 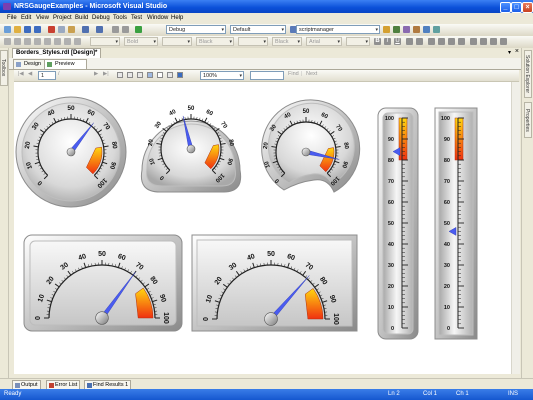 What do you see at coordinates (17, 29) in the screenshot?
I see `open-icon` at bounding box center [17, 29].